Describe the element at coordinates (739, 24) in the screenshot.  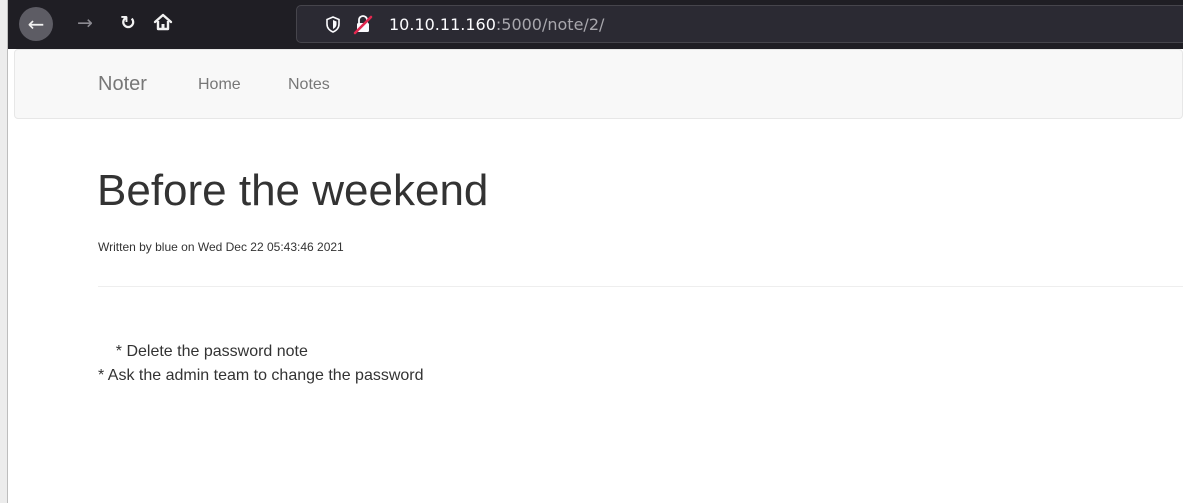
I see `url-bar: 10.10.11.160:5000/note/2/` at that location.